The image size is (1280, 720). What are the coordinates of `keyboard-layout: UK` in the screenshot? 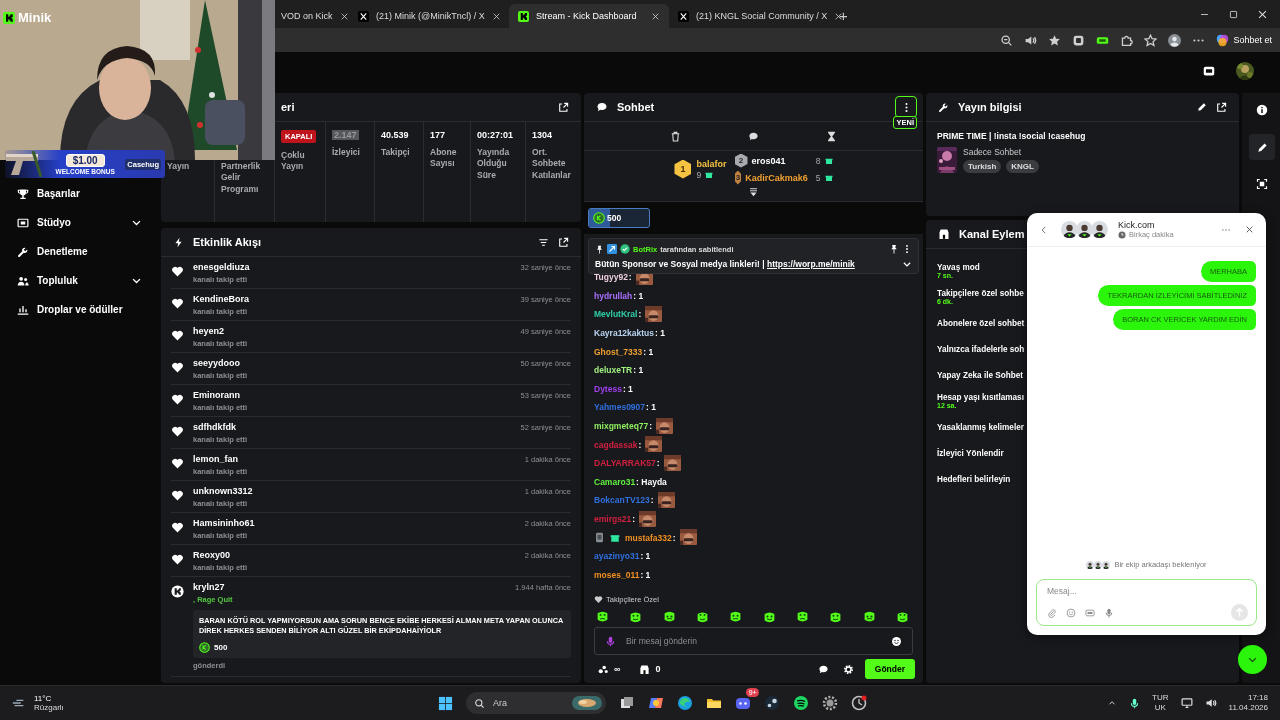 It's located at (1160, 708).